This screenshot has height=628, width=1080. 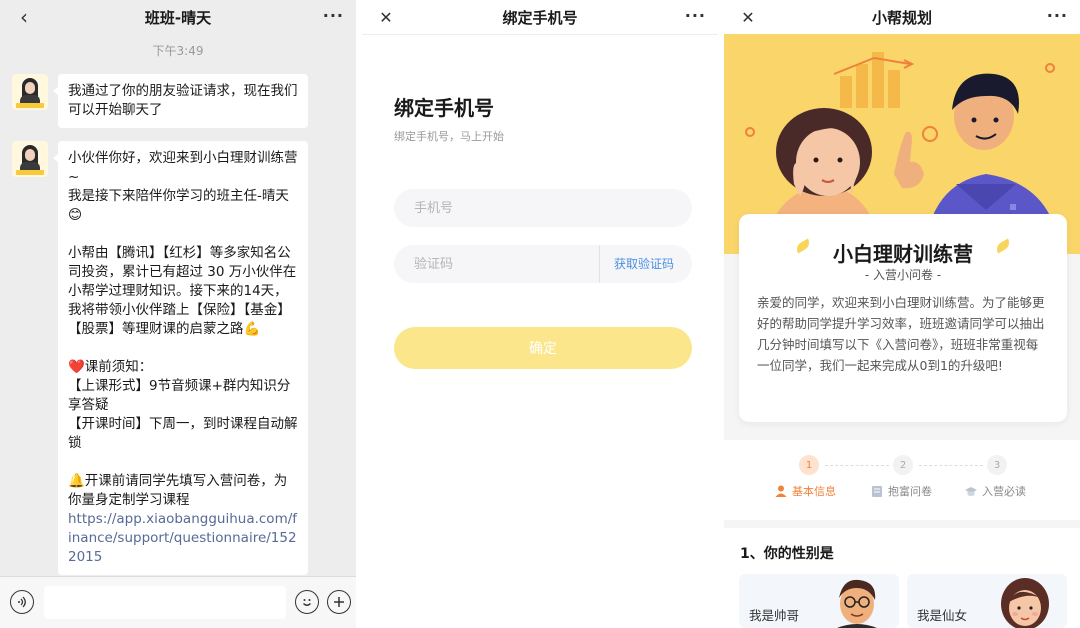 I want to click on step-basic-info: 基本信息, so click(x=805, y=491).